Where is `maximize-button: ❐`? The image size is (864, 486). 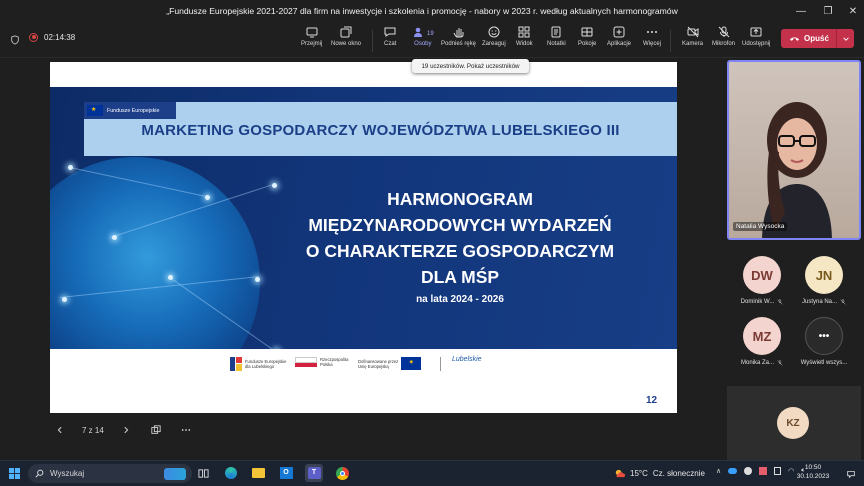 maximize-button: ❐ is located at coordinates (828, 11).